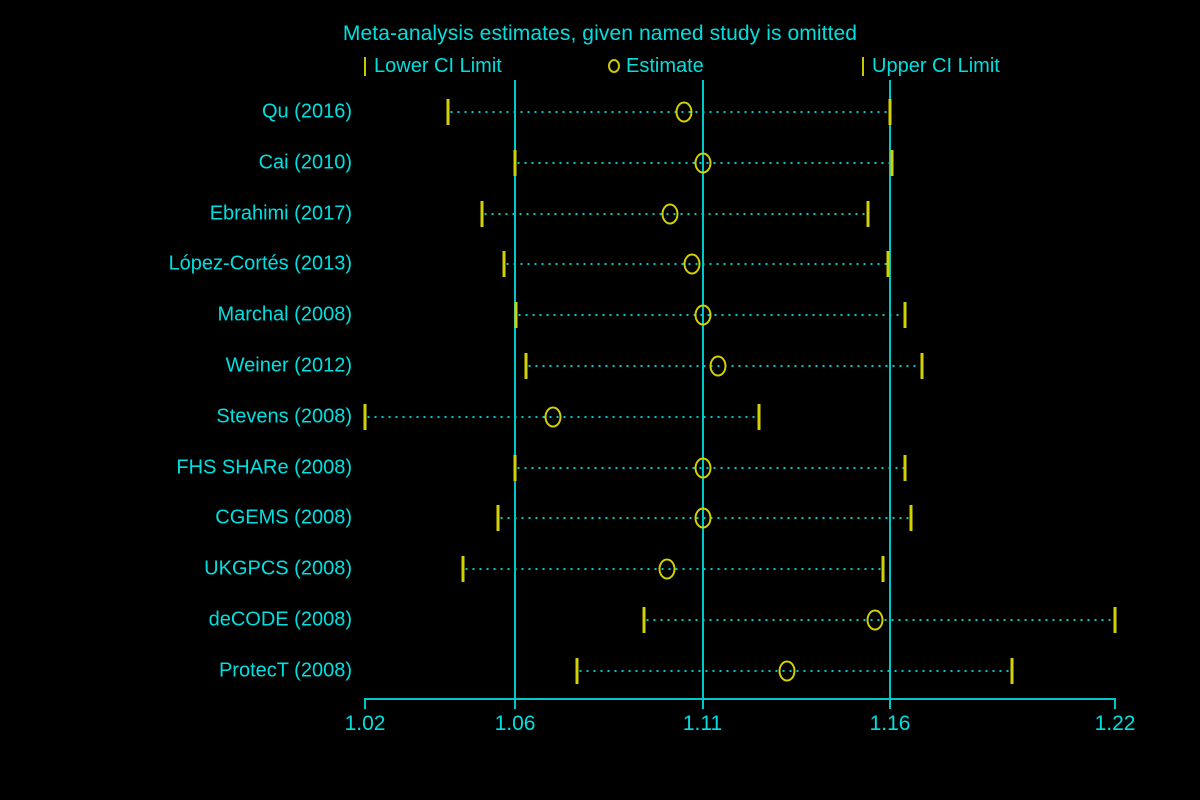 The width and height of the screenshot is (1200, 800). I want to click on y-axis-label: López-Cortés (2013), so click(260, 263).